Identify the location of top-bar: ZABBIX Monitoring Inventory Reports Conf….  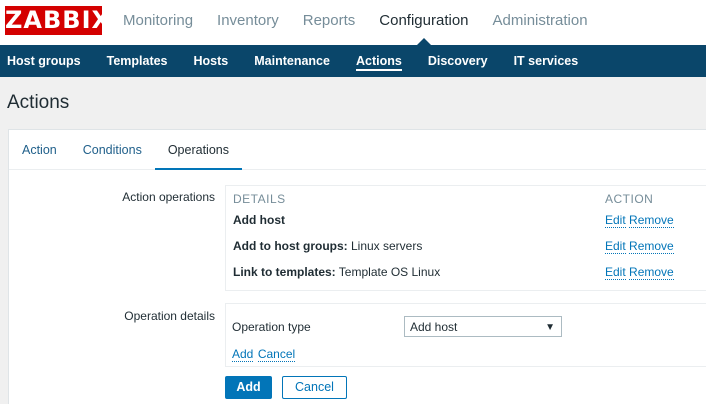
(353, 22).